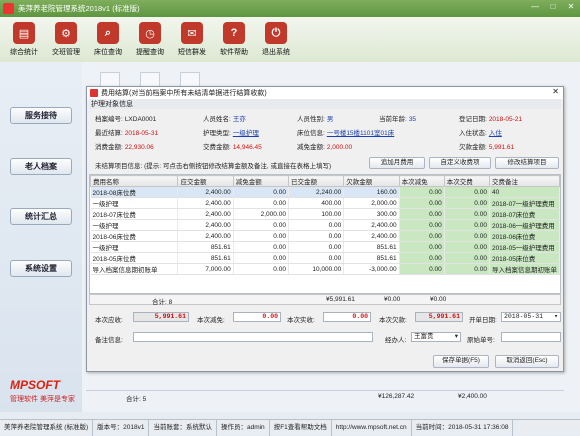 The image size is (580, 436). What do you see at coordinates (301, 320) in the screenshot?
I see `actual-label: 本次实收:` at bounding box center [301, 320].